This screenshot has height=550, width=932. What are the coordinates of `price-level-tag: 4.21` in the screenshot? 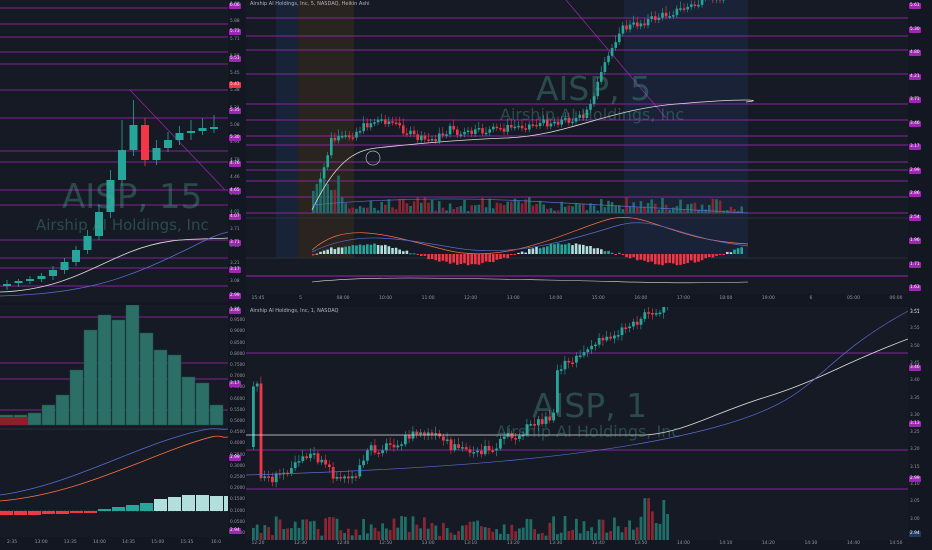 It's located at (915, 76).